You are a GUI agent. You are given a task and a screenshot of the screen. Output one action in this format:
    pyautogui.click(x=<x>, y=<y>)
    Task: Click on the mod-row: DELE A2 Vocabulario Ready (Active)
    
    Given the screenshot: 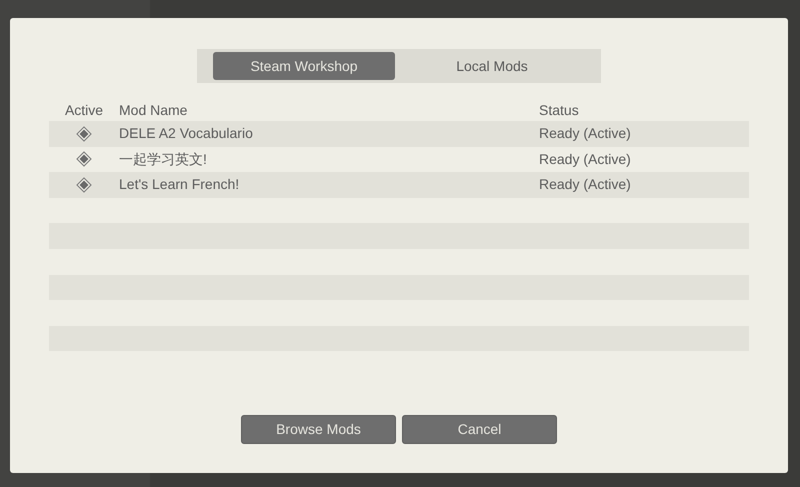 What is the action you would take?
    pyautogui.click(x=399, y=134)
    